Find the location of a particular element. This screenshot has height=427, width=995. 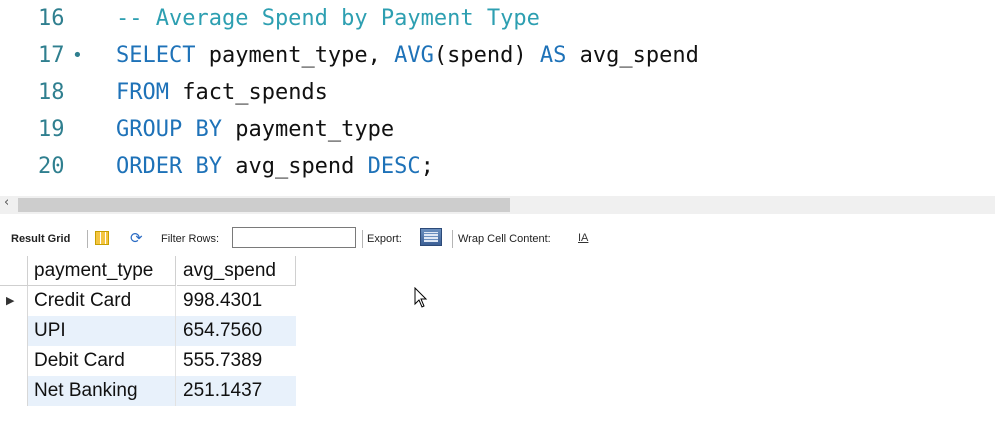

line-number: 19 is located at coordinates (51, 129).